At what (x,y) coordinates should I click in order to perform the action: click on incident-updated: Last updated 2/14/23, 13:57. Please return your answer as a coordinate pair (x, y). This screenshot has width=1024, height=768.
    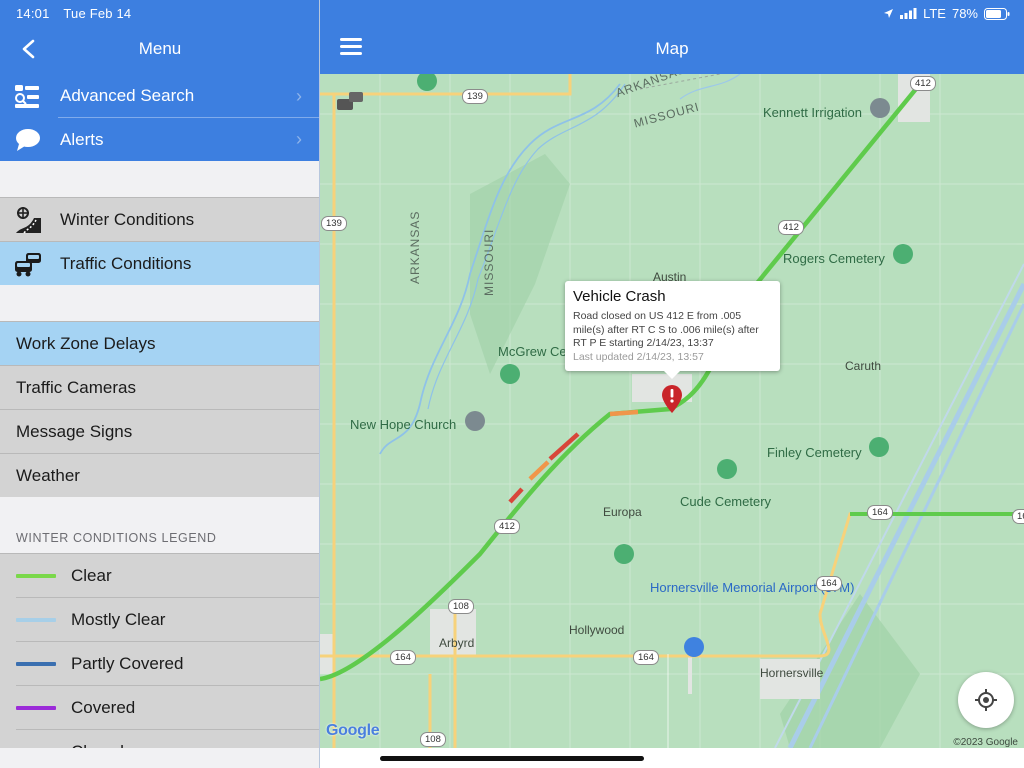
    Looking at the image, I should click on (638, 356).